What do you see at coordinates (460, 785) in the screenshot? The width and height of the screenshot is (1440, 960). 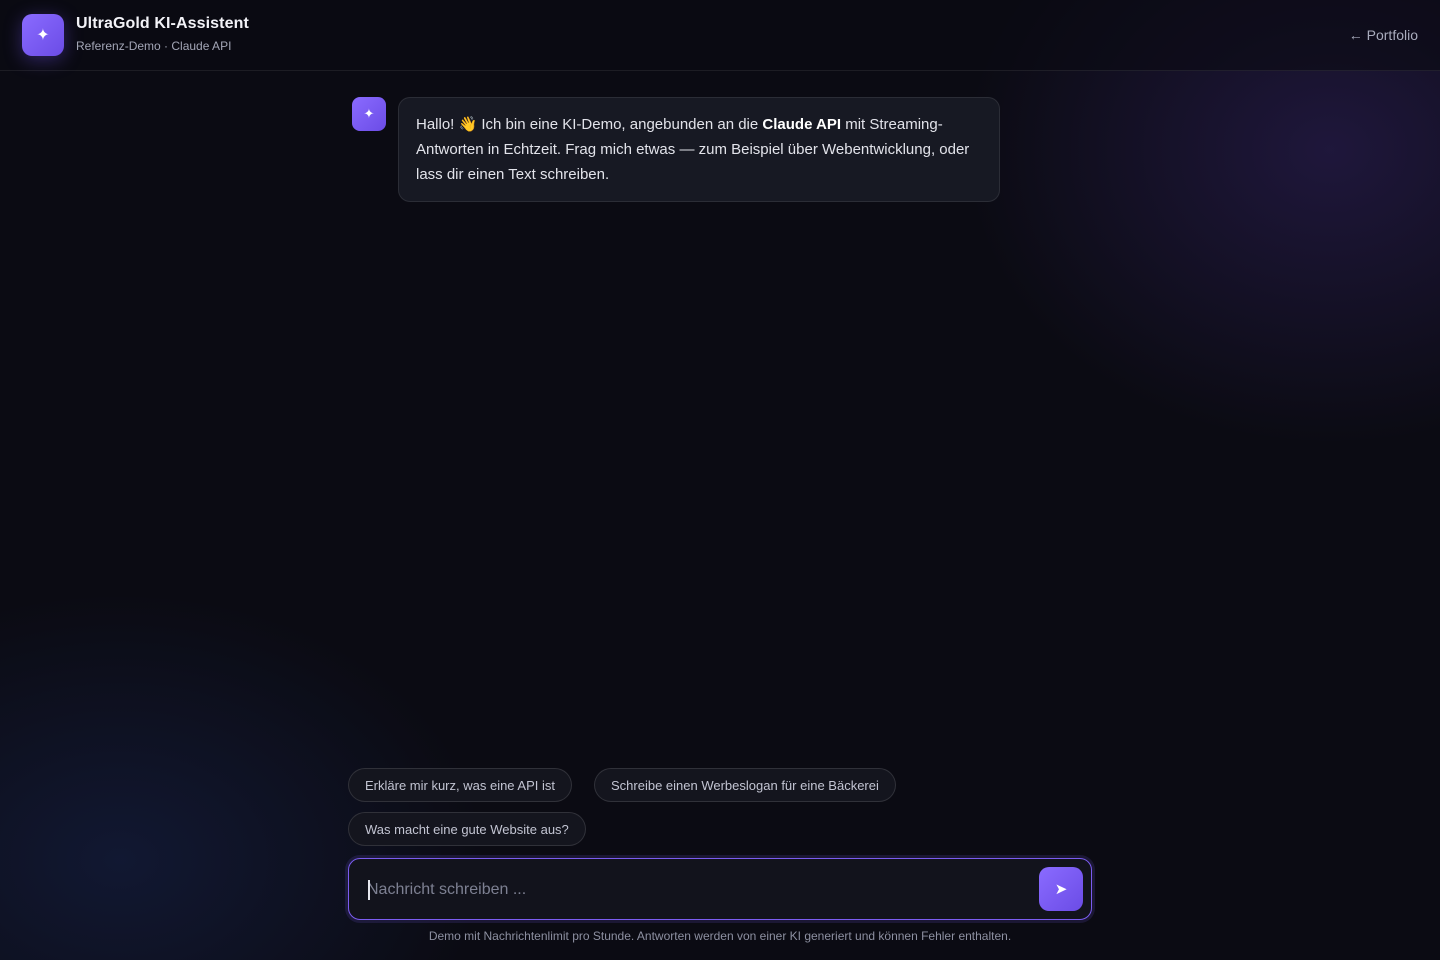 I see `suggestion-chip-api: Erkläre mir kurz, was eine API ist` at bounding box center [460, 785].